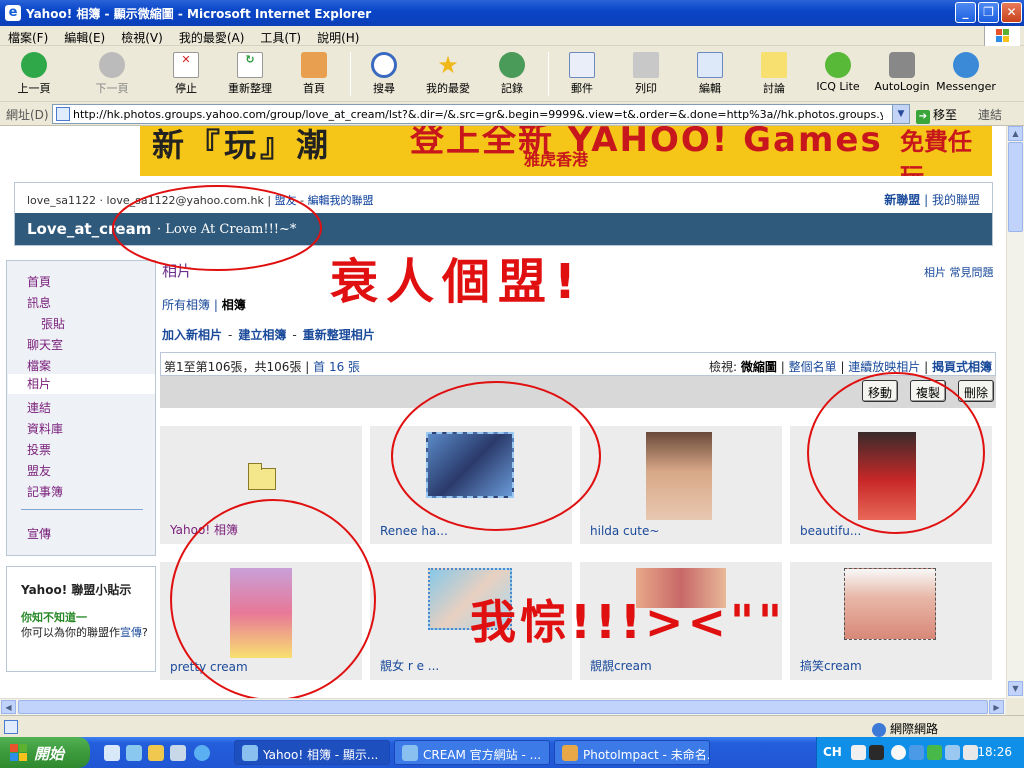  Describe the element at coordinates (970, 752) in the screenshot. I see `speaker-icon` at that location.